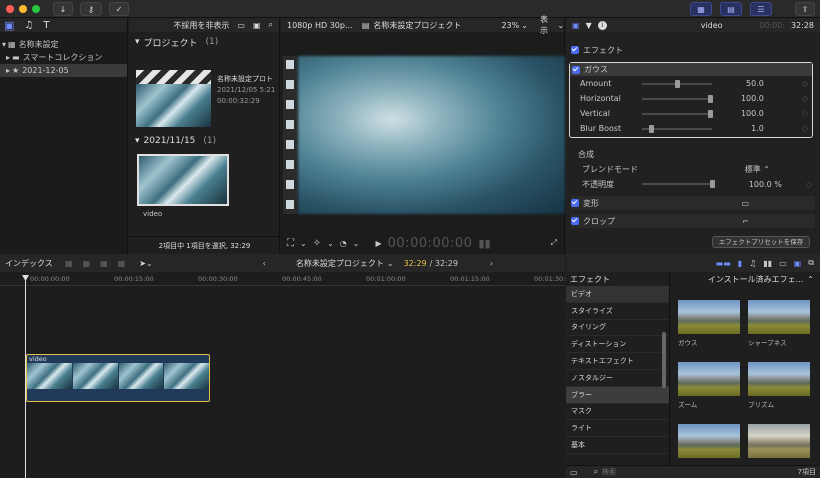  Describe the element at coordinates (503, 25) in the screenshot. I see `zoom-dropdown: 23%` at that location.